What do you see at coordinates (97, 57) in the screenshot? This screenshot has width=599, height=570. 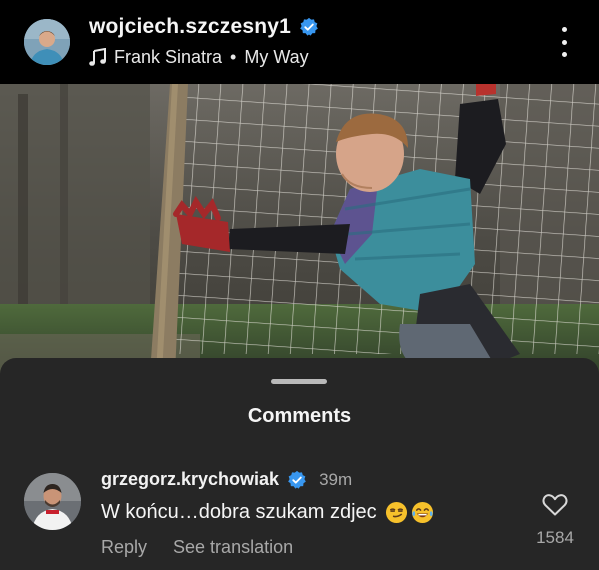 I see `music-note-icon` at bounding box center [97, 57].